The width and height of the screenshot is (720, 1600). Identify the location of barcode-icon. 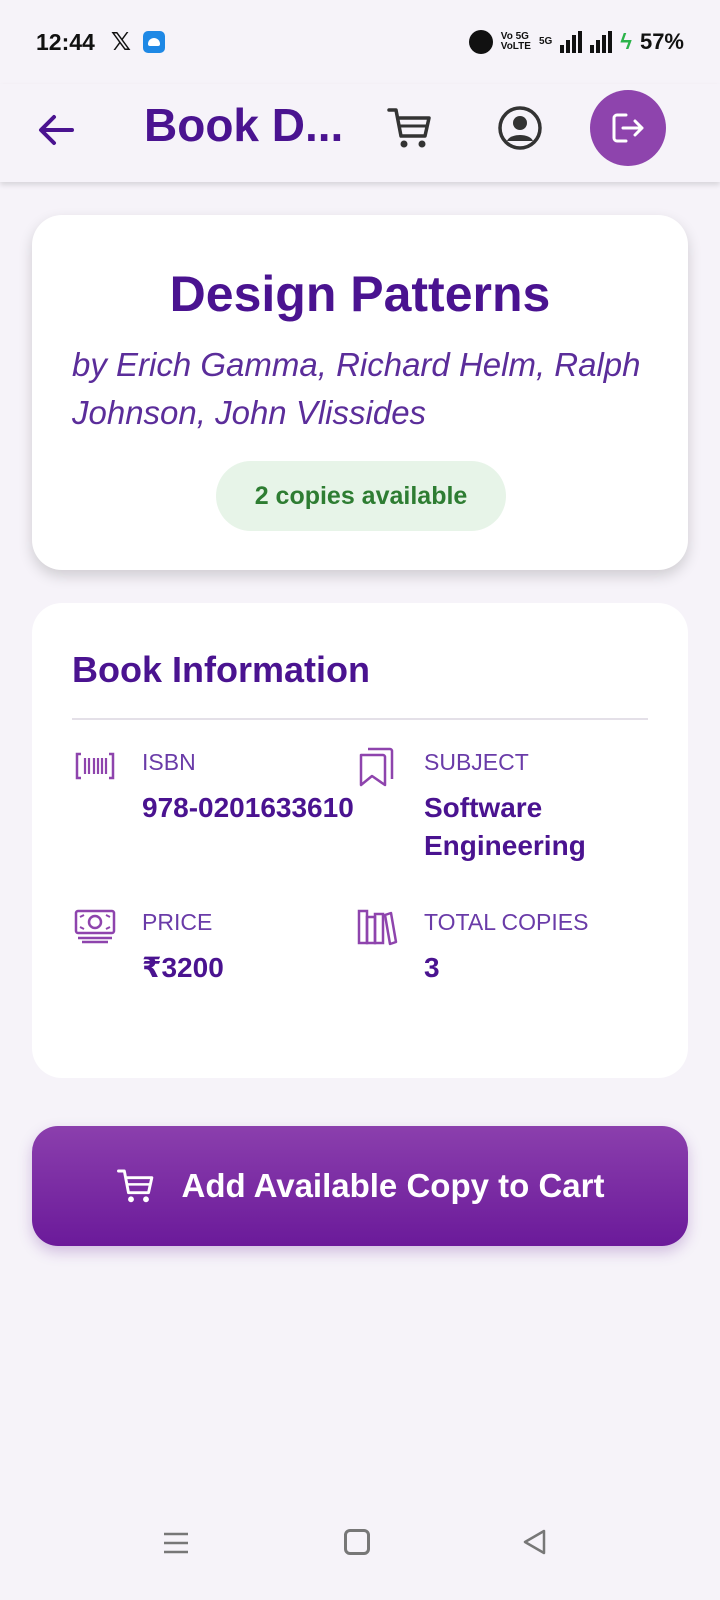
(95, 766).